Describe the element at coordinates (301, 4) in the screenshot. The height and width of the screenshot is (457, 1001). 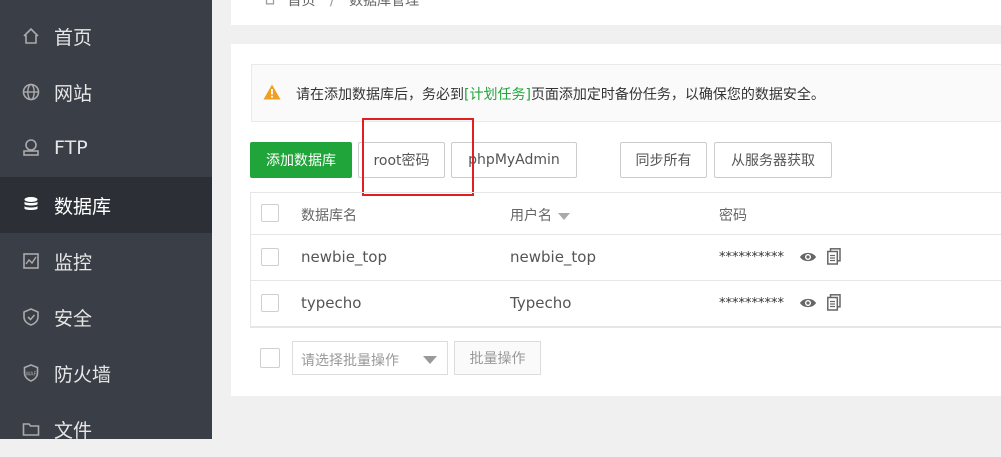
I see `breadcrumb-home: 首页` at that location.